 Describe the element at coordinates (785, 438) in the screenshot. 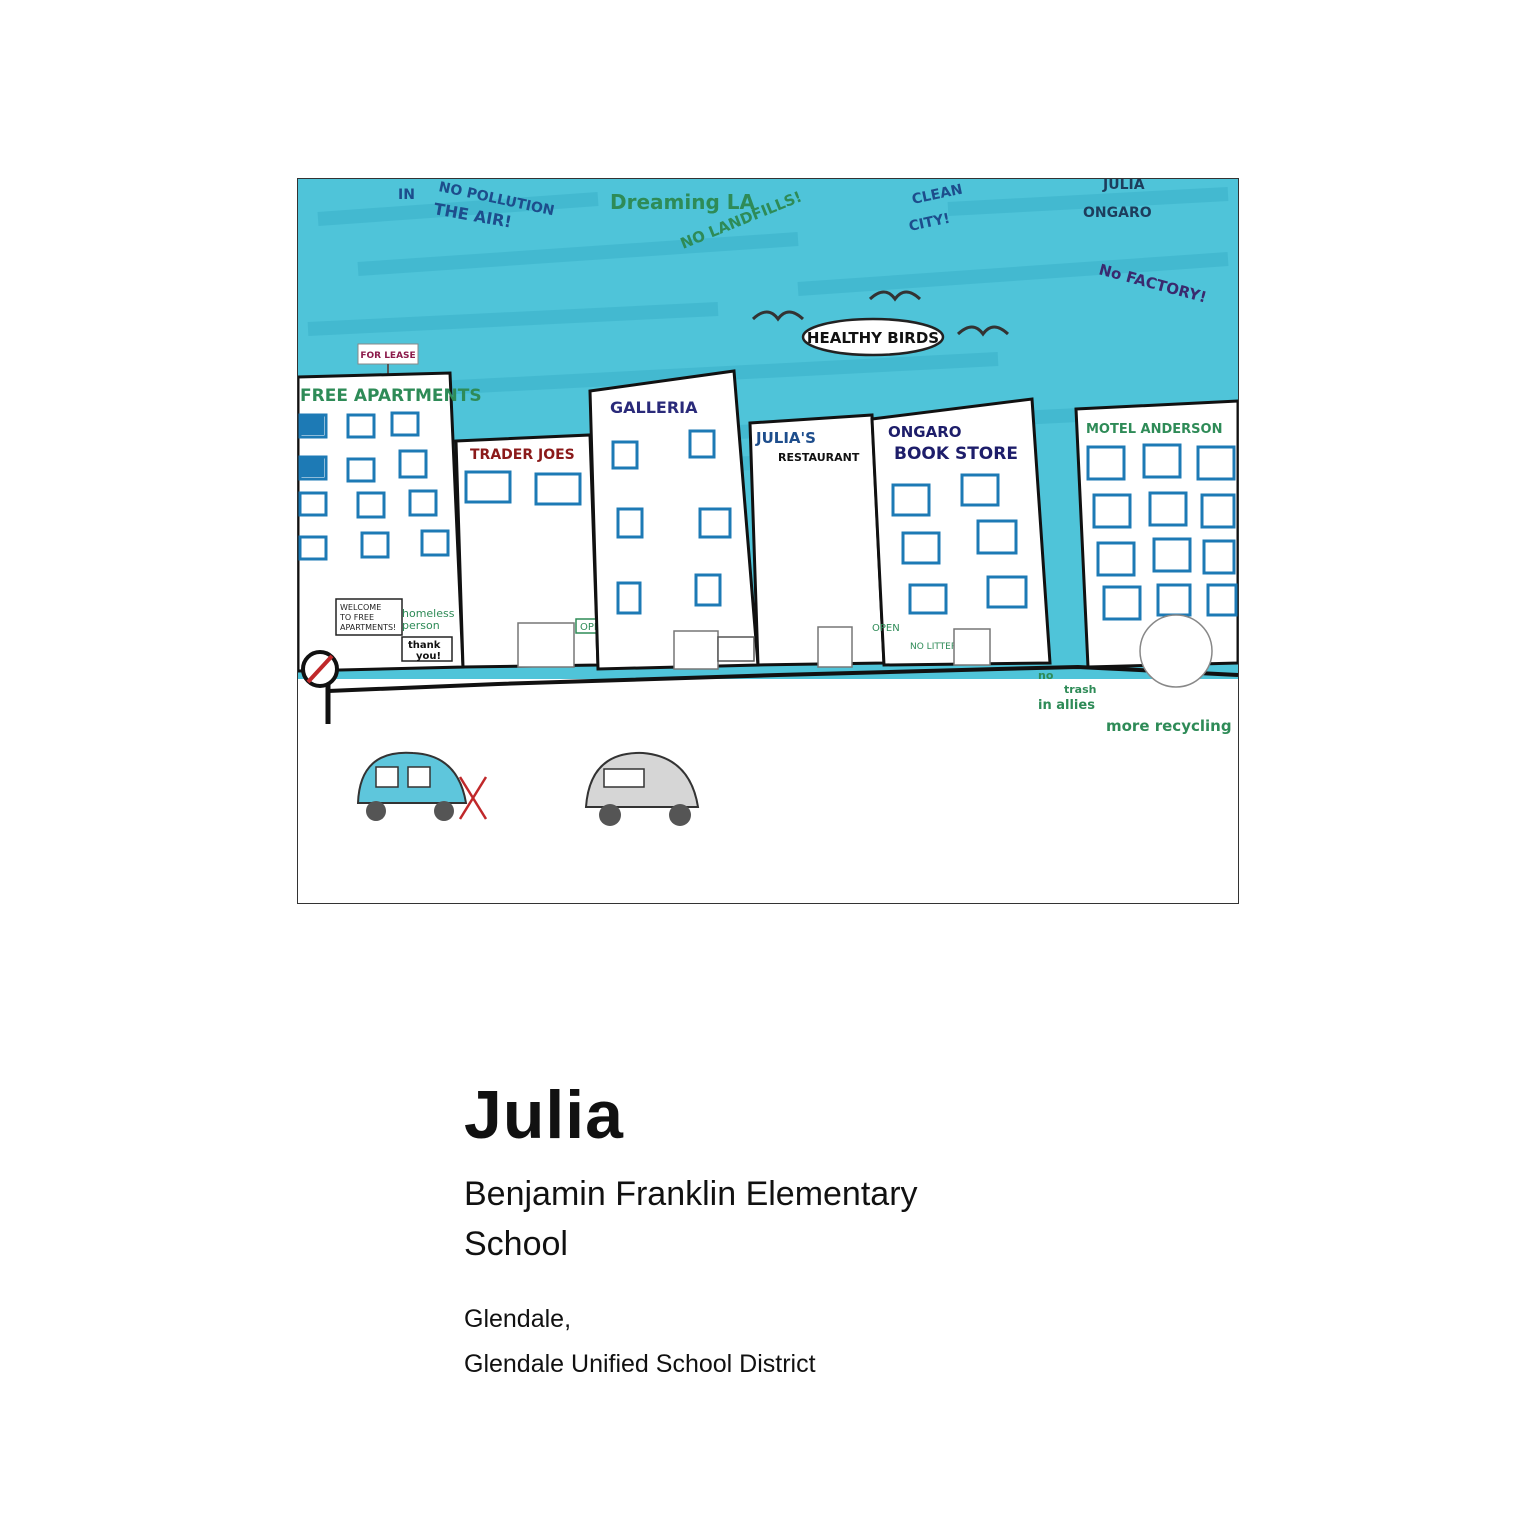

I see `julias-sign: JULIA'S` at that location.